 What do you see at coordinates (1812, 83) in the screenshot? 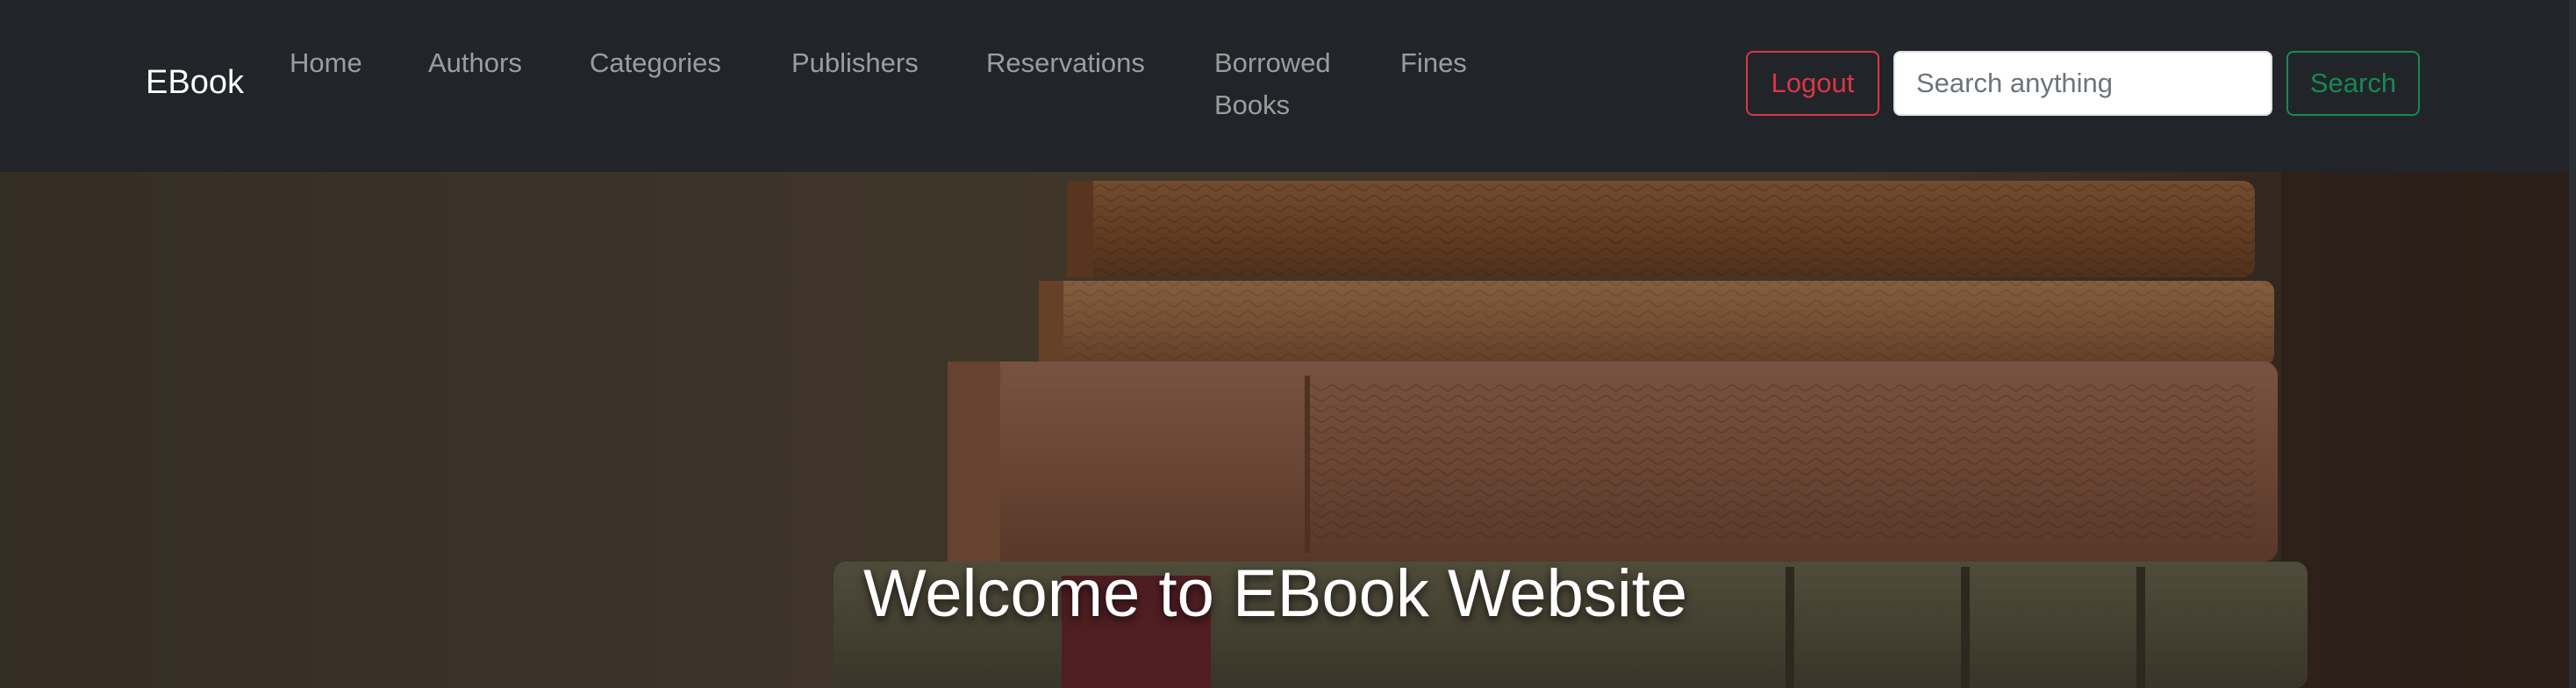
I see `logout-button: Logout` at bounding box center [1812, 83].